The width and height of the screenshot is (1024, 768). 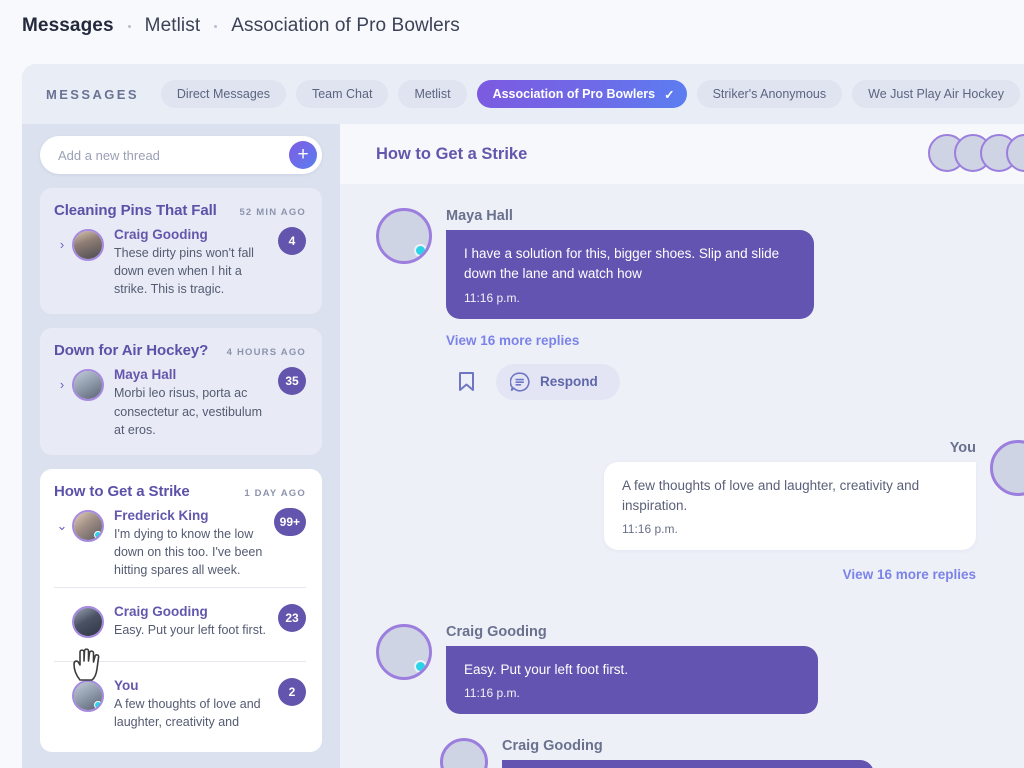 What do you see at coordinates (962, 447) in the screenshot?
I see `message-author: You` at bounding box center [962, 447].